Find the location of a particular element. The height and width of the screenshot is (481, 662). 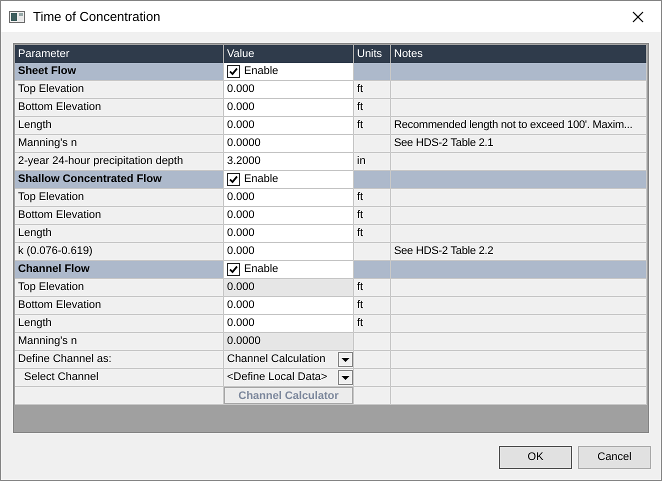

window-title: Time of Concentration is located at coordinates (97, 17).